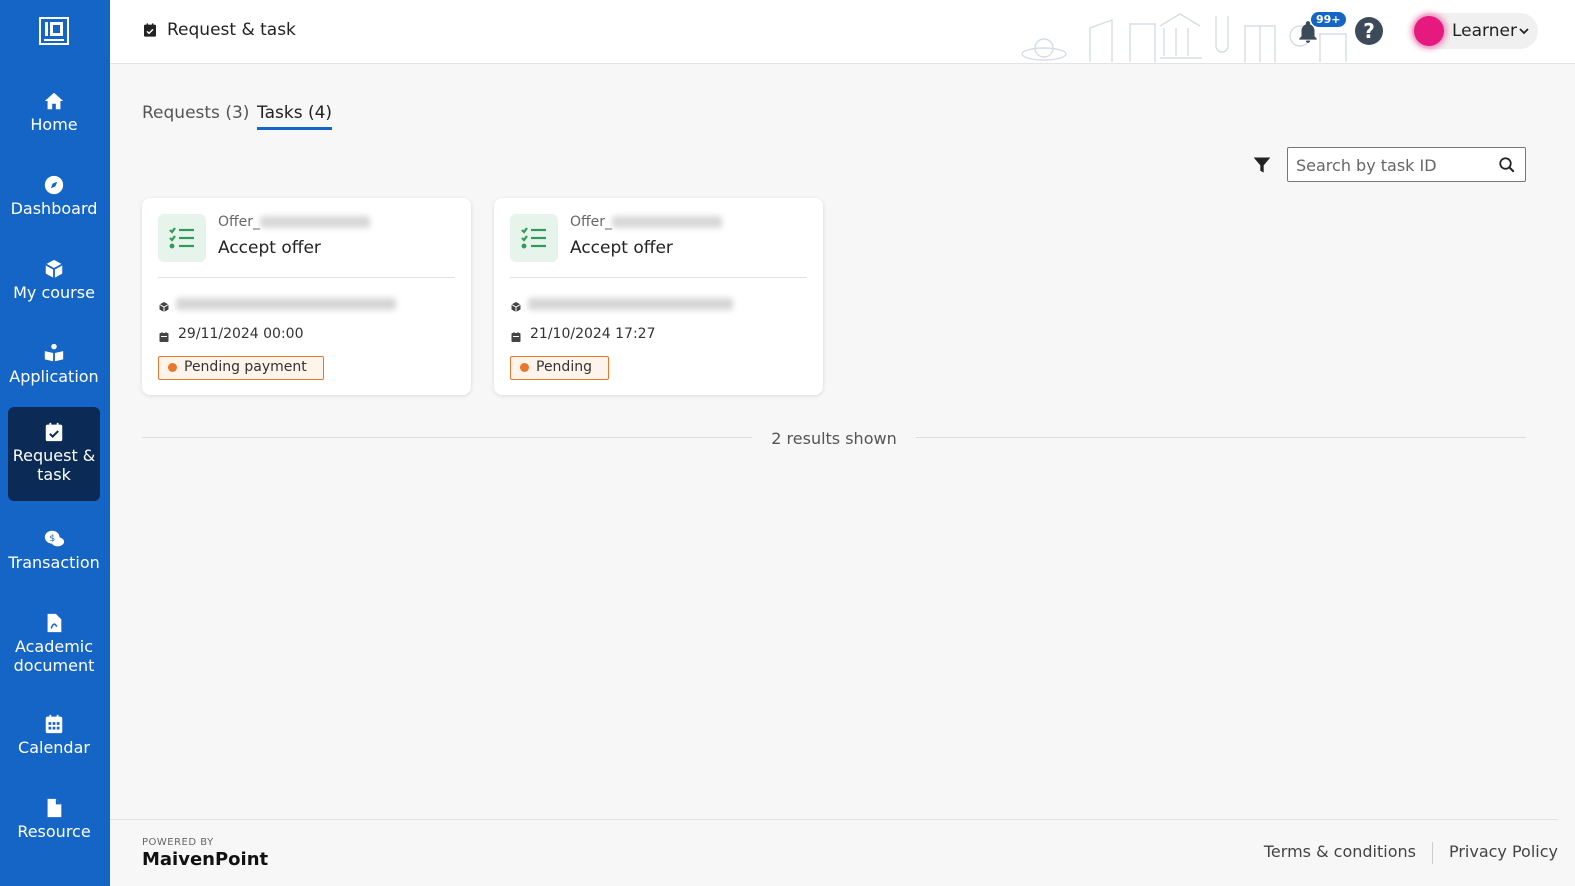 The height and width of the screenshot is (886, 1575). Describe the element at coordinates (54, 292) in the screenshot. I see `sidebar-item-label: My course` at that location.